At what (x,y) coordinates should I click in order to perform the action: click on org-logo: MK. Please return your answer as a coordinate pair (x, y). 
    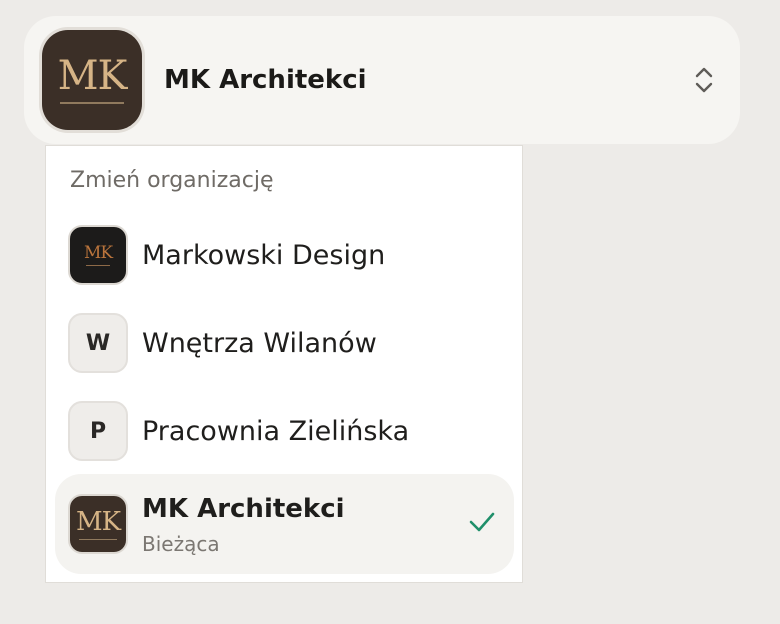
    Looking at the image, I should click on (92, 80).